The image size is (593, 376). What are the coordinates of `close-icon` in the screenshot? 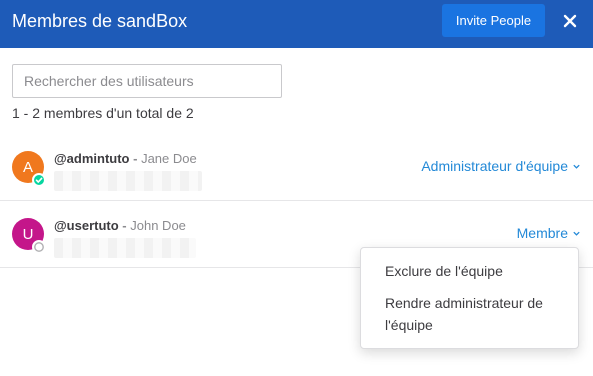 It's located at (570, 21).